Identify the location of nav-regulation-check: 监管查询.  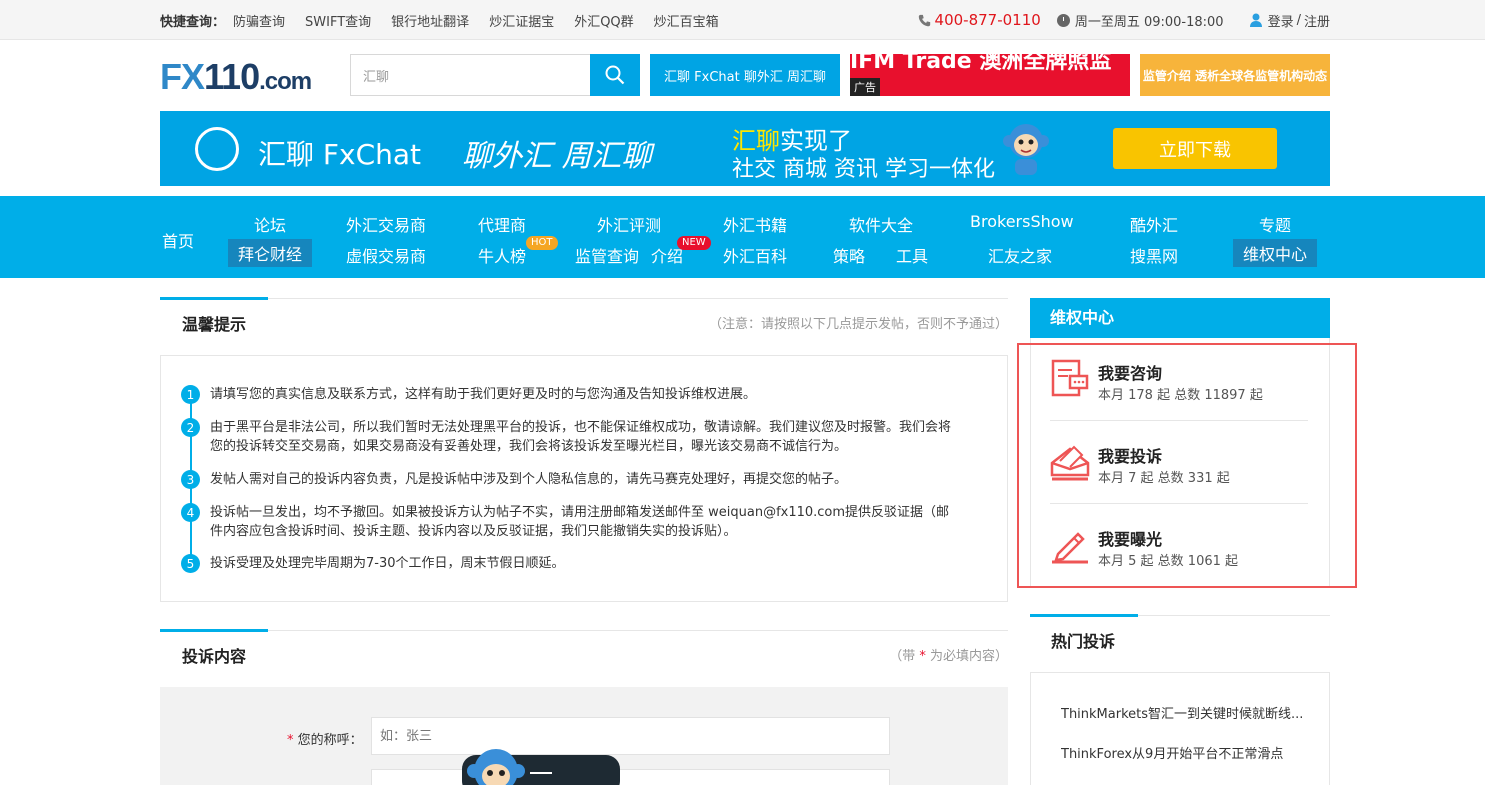
(607, 255).